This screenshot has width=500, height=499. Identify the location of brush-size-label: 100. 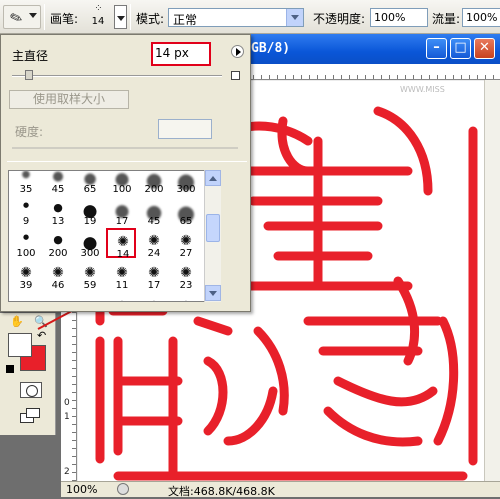
(122, 189).